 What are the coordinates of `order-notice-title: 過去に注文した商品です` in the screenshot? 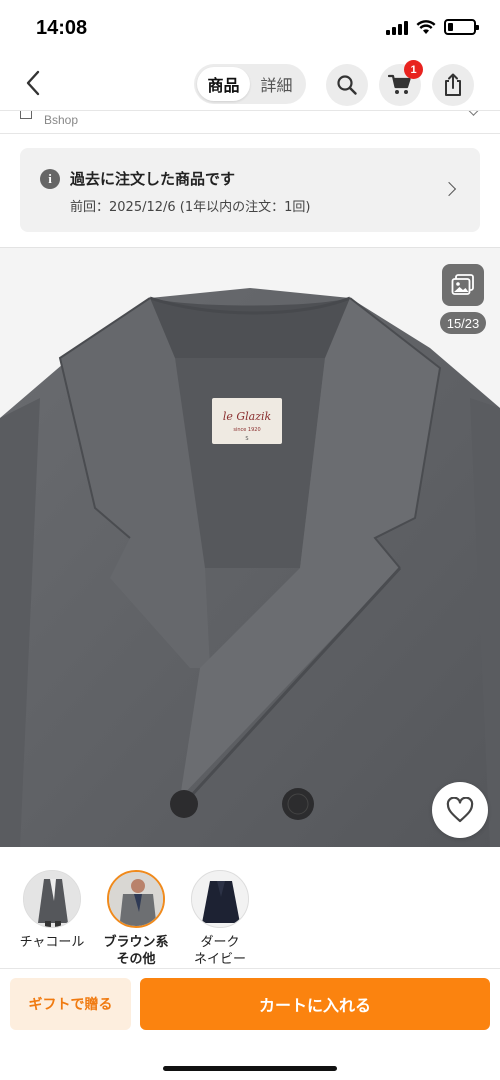 It's located at (153, 179).